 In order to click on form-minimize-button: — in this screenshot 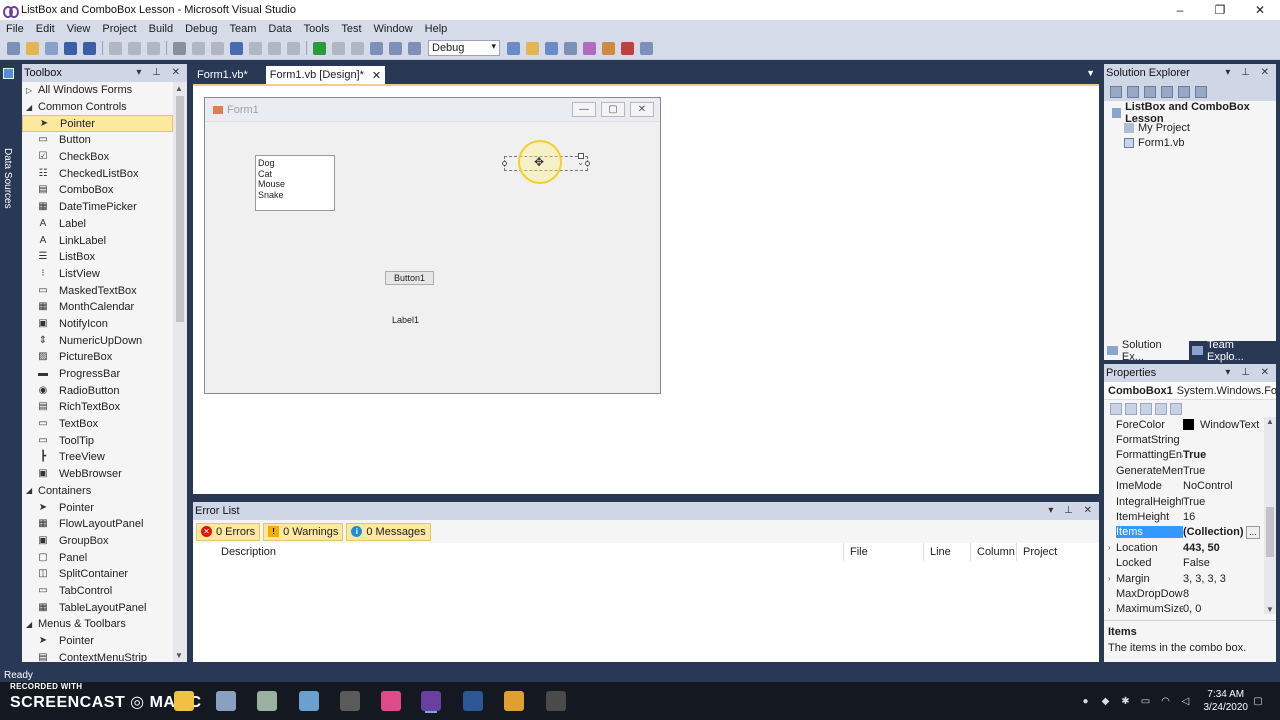, I will do `click(584, 109)`.